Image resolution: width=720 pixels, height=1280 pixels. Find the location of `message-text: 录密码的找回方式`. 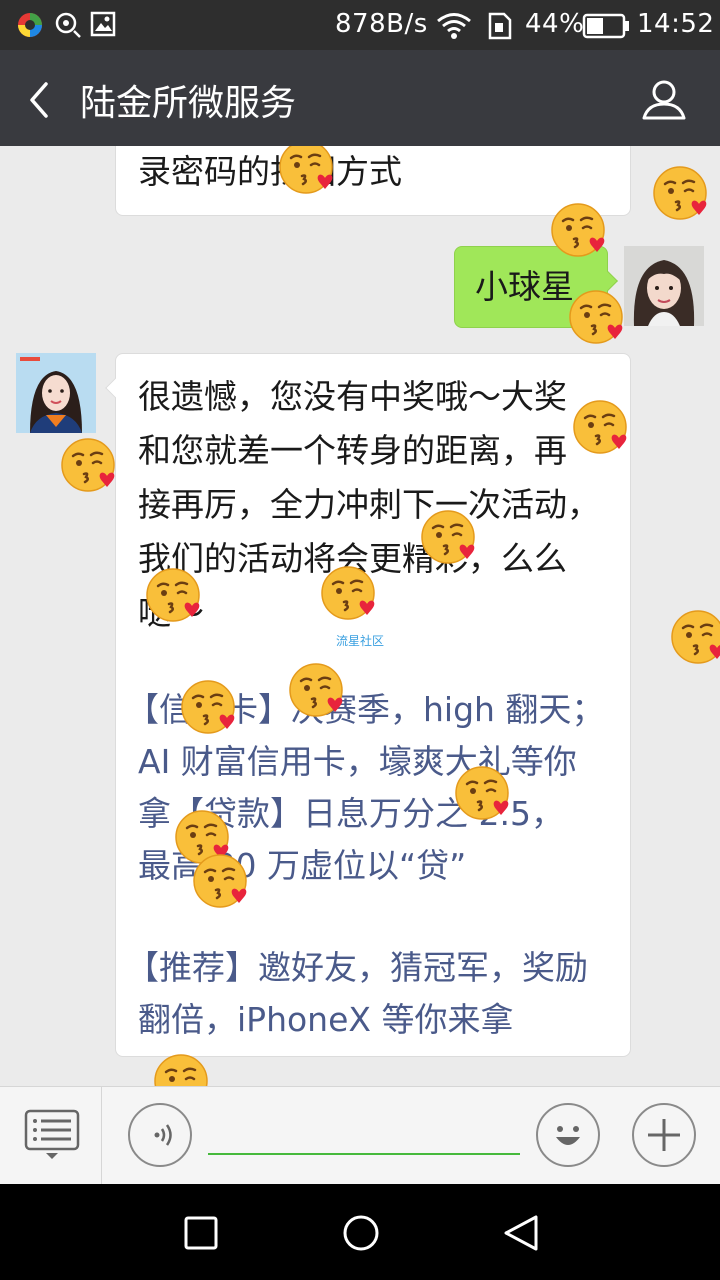

message-text: 录密码的找回方式 is located at coordinates (270, 171).